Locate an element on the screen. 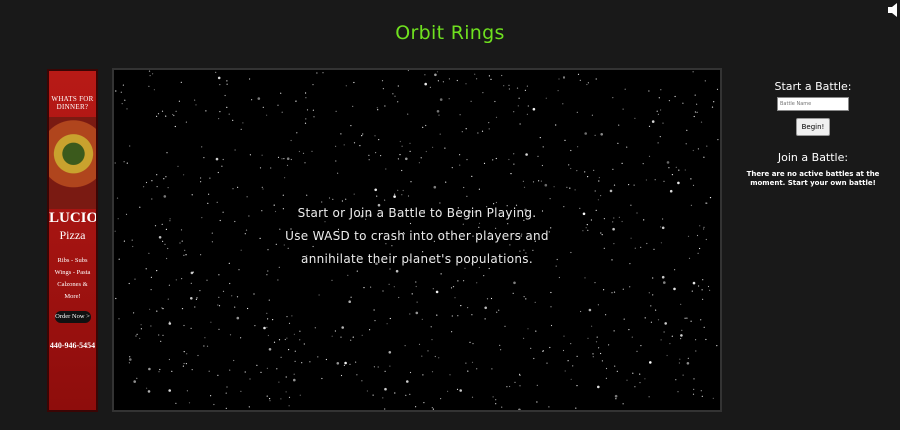  ad-order-button: Order Now > is located at coordinates (72, 317).